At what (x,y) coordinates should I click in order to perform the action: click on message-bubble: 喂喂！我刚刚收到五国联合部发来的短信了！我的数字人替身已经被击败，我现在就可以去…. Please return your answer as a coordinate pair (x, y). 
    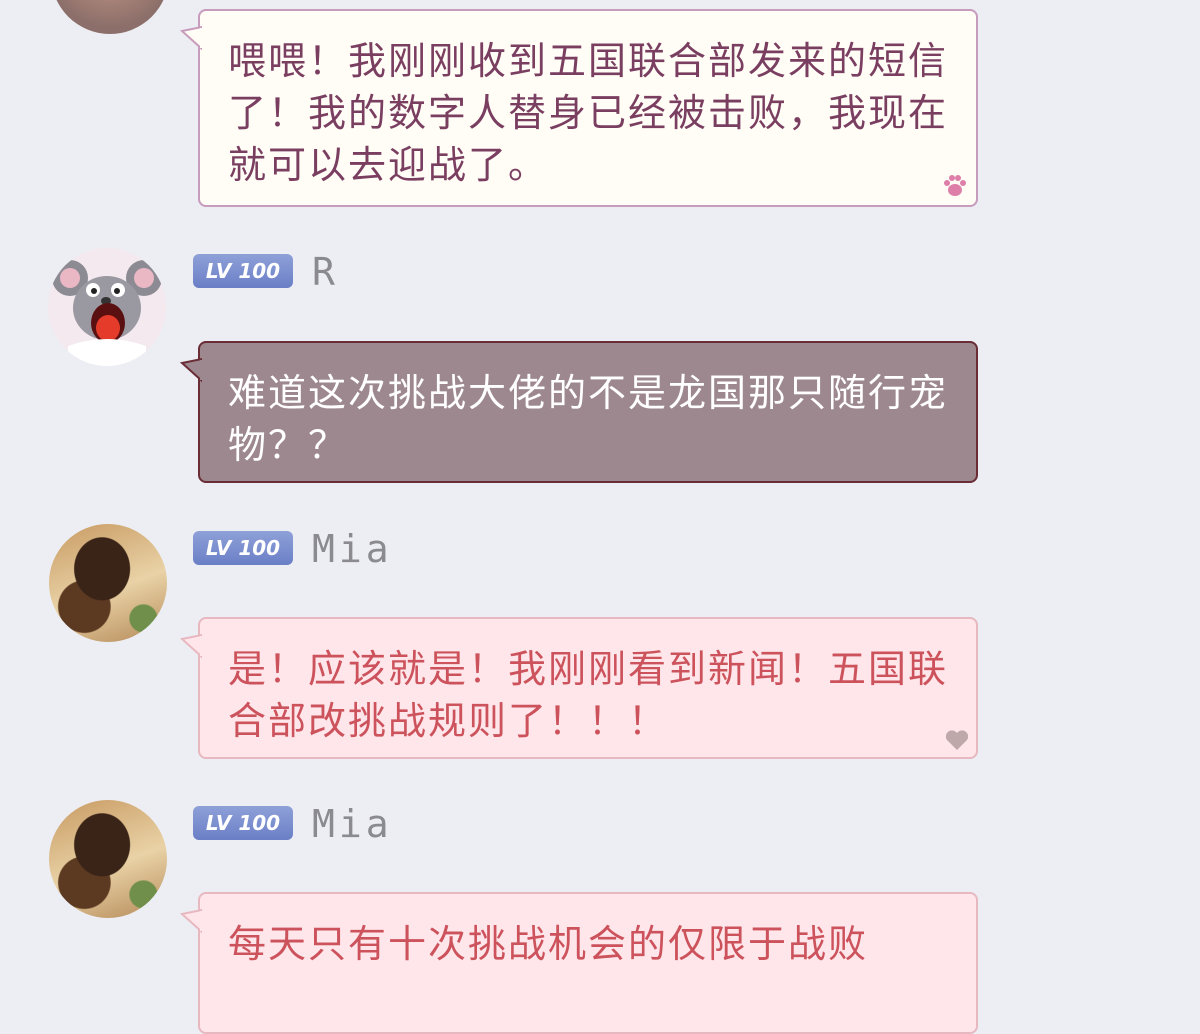
    Looking at the image, I should click on (579, 108).